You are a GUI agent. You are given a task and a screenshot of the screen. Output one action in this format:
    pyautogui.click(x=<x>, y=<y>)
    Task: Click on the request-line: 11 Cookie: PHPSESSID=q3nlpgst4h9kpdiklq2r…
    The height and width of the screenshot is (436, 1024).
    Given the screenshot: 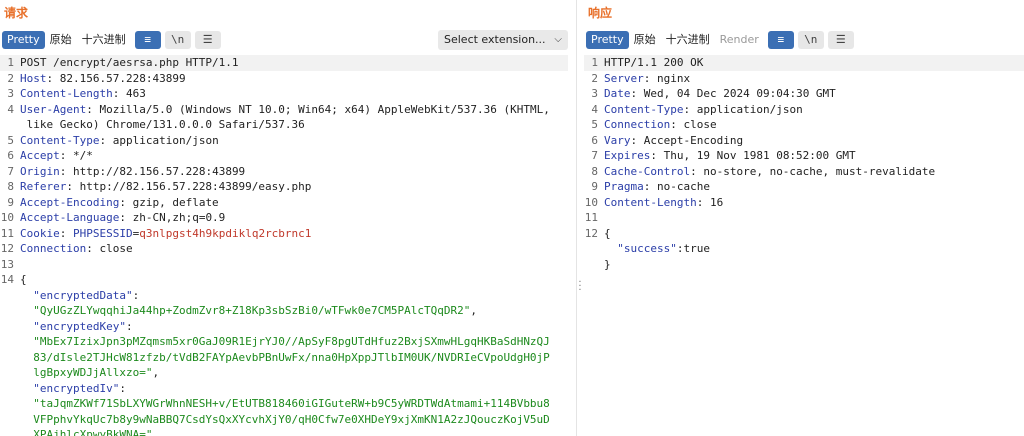 What is the action you would take?
    pyautogui.click(x=284, y=234)
    